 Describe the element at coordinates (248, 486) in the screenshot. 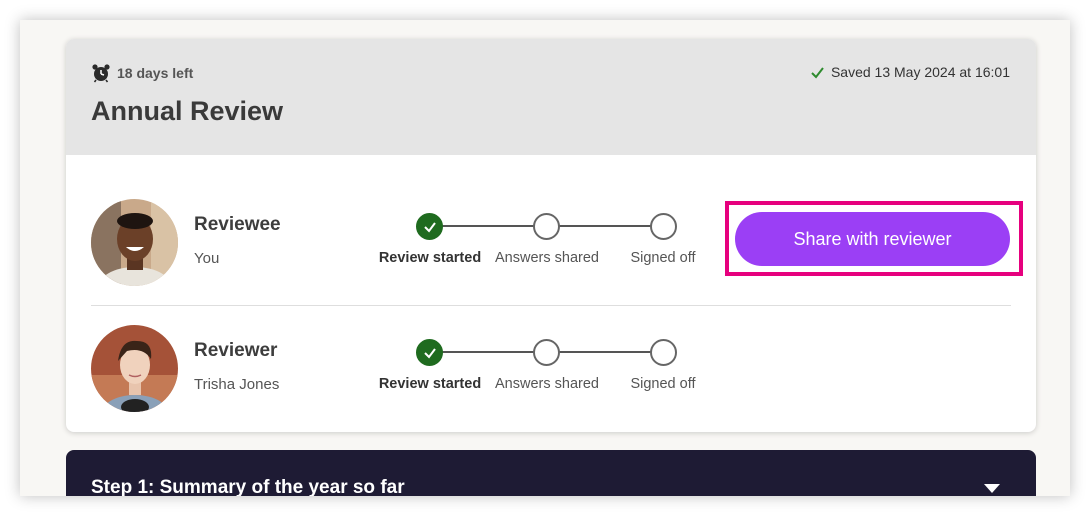

I see `step-title: Step 1: Summary of the year so far` at that location.